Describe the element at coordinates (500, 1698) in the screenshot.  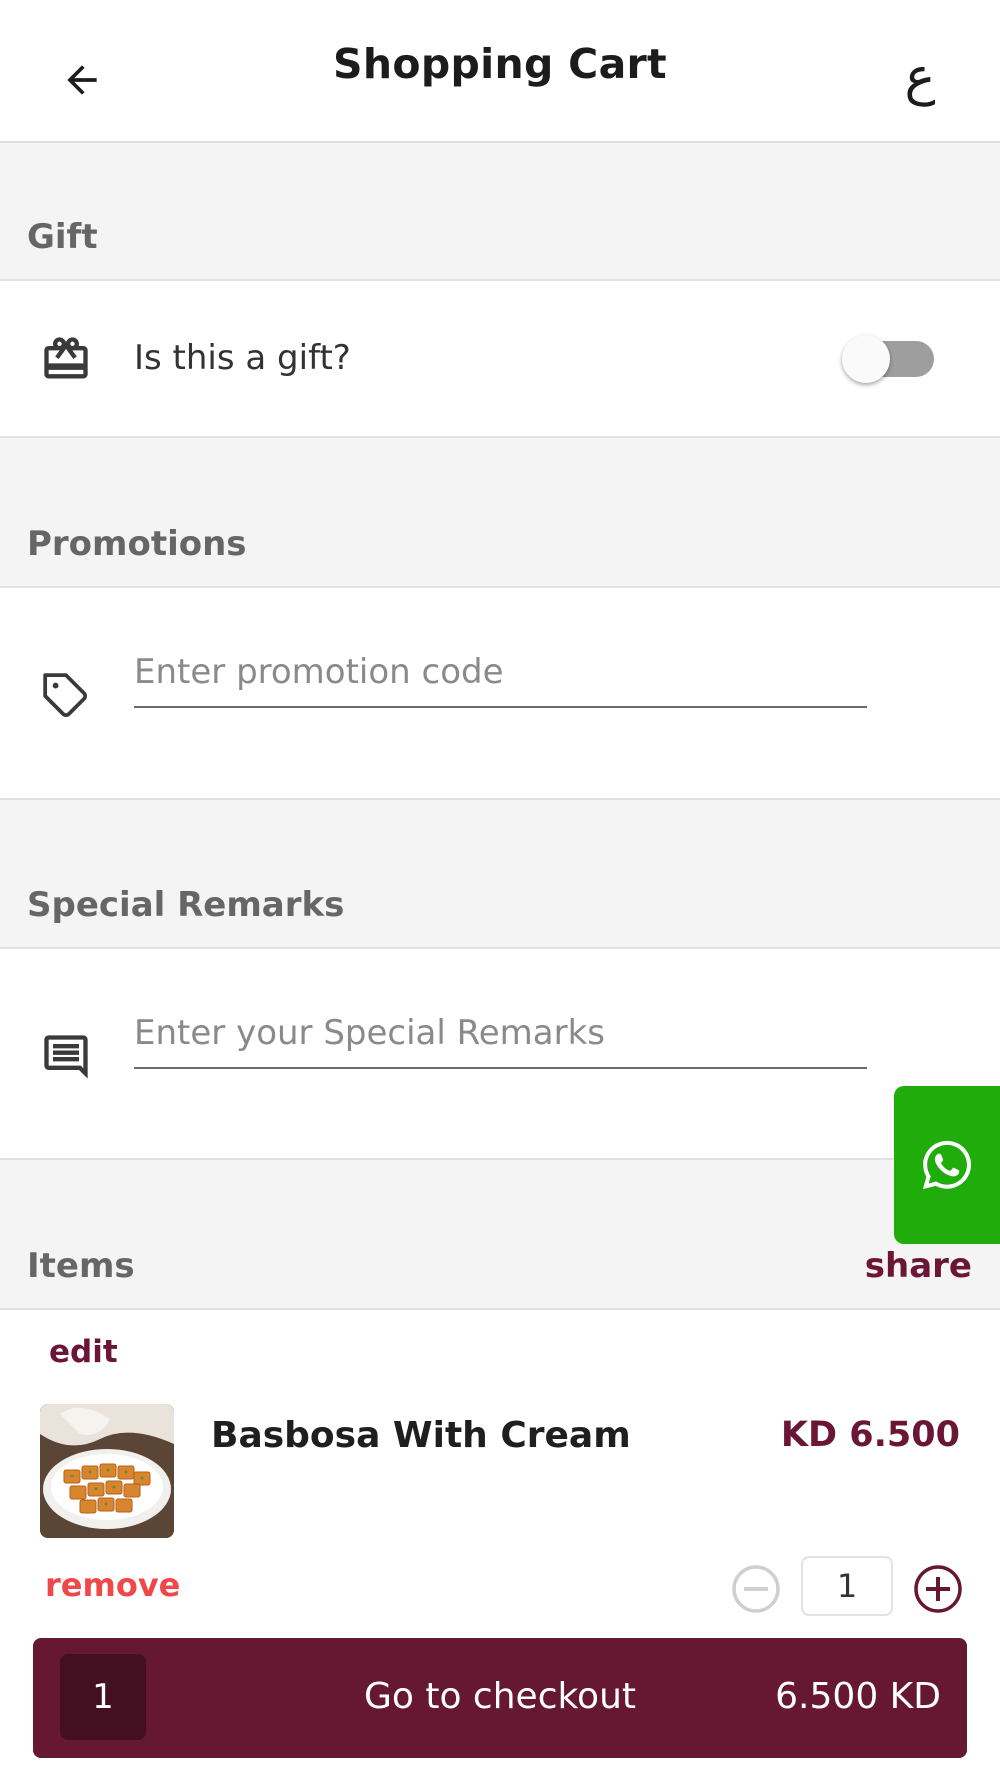
I see `checkout-button: 1 Go to checkout 6.500 KD` at that location.